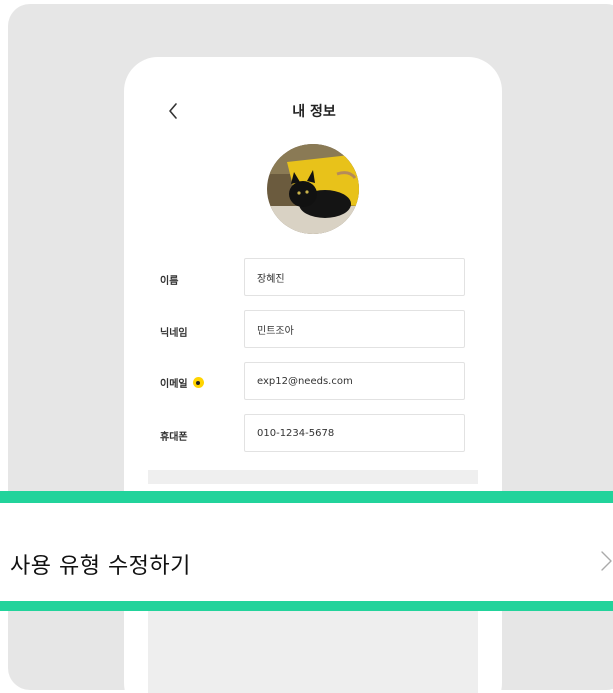  I want to click on phone-label-text: 휴대폰, so click(174, 437).